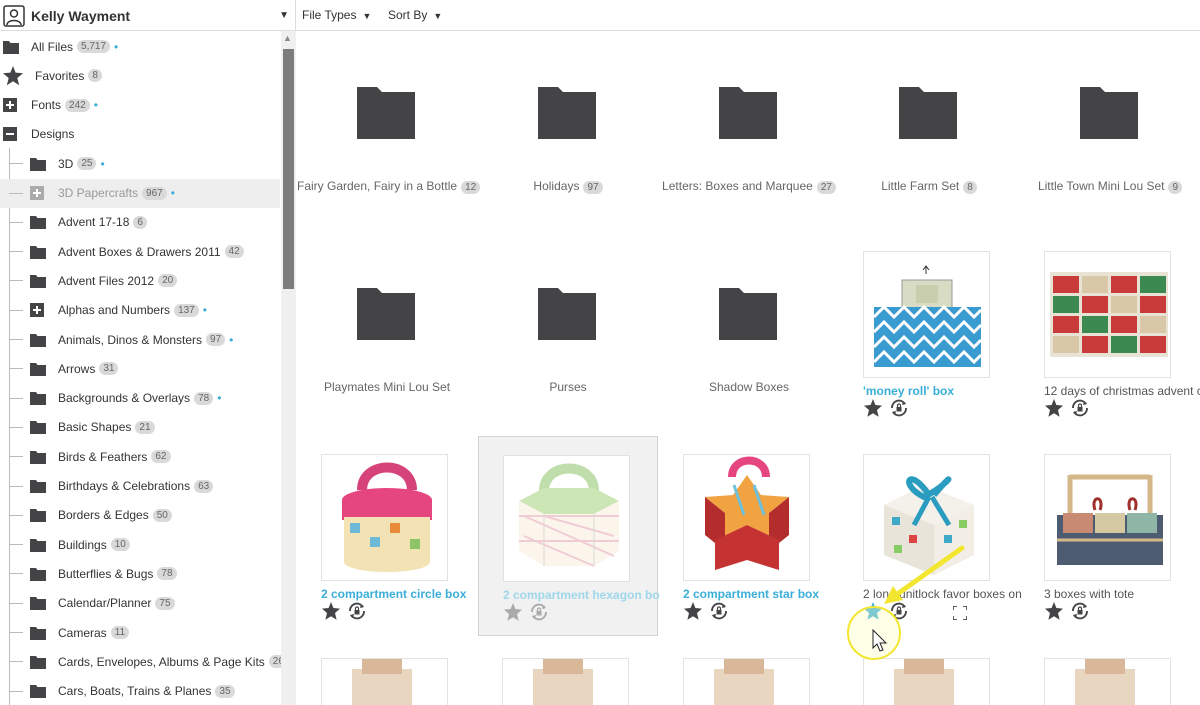  Describe the element at coordinates (1110, 122) in the screenshot. I see `folder-tile: Little Town Mini Lou Set 9` at that location.